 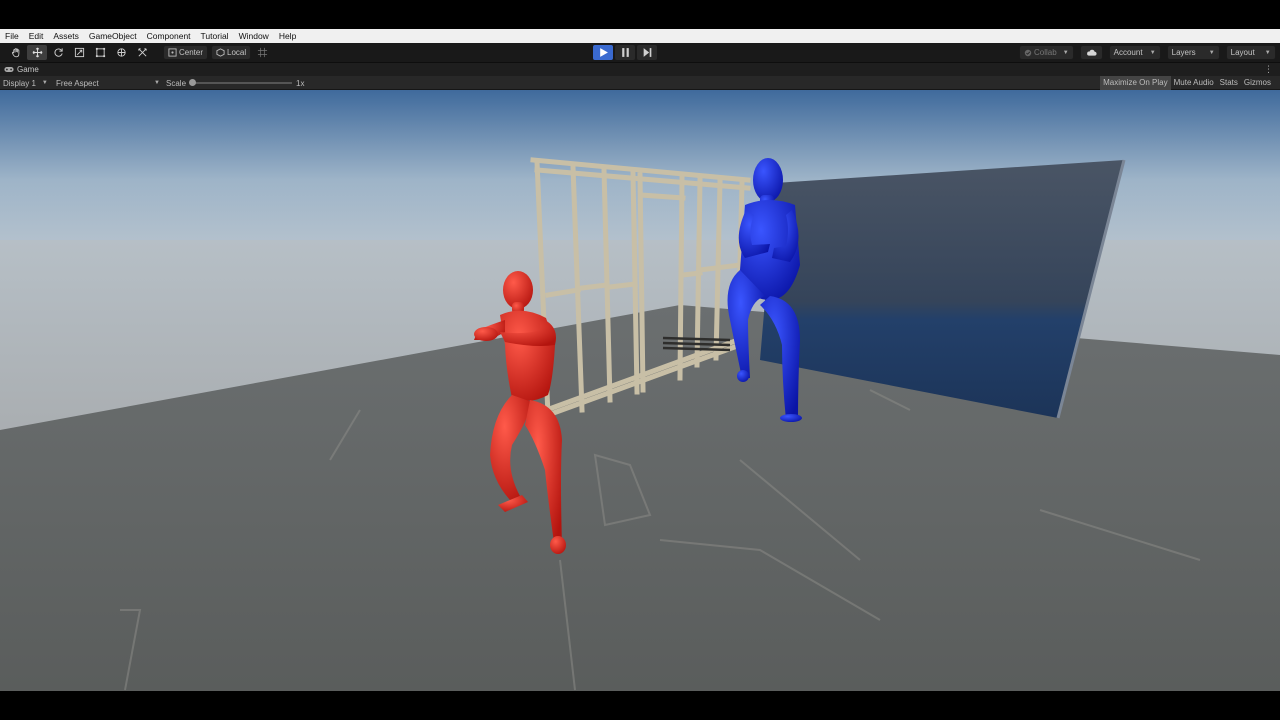 I want to click on pivot-center-icon, so click(x=172, y=52).